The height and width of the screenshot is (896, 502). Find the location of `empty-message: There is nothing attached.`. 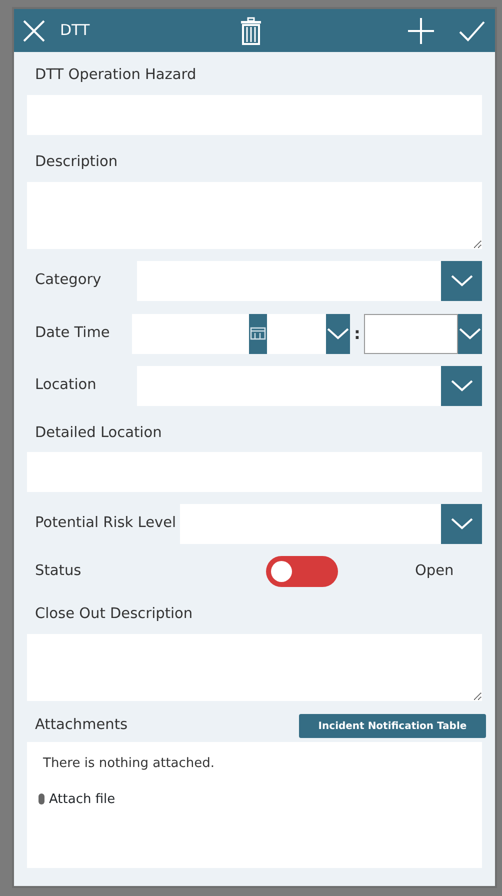

empty-message: There is nothing attached. is located at coordinates (129, 764).